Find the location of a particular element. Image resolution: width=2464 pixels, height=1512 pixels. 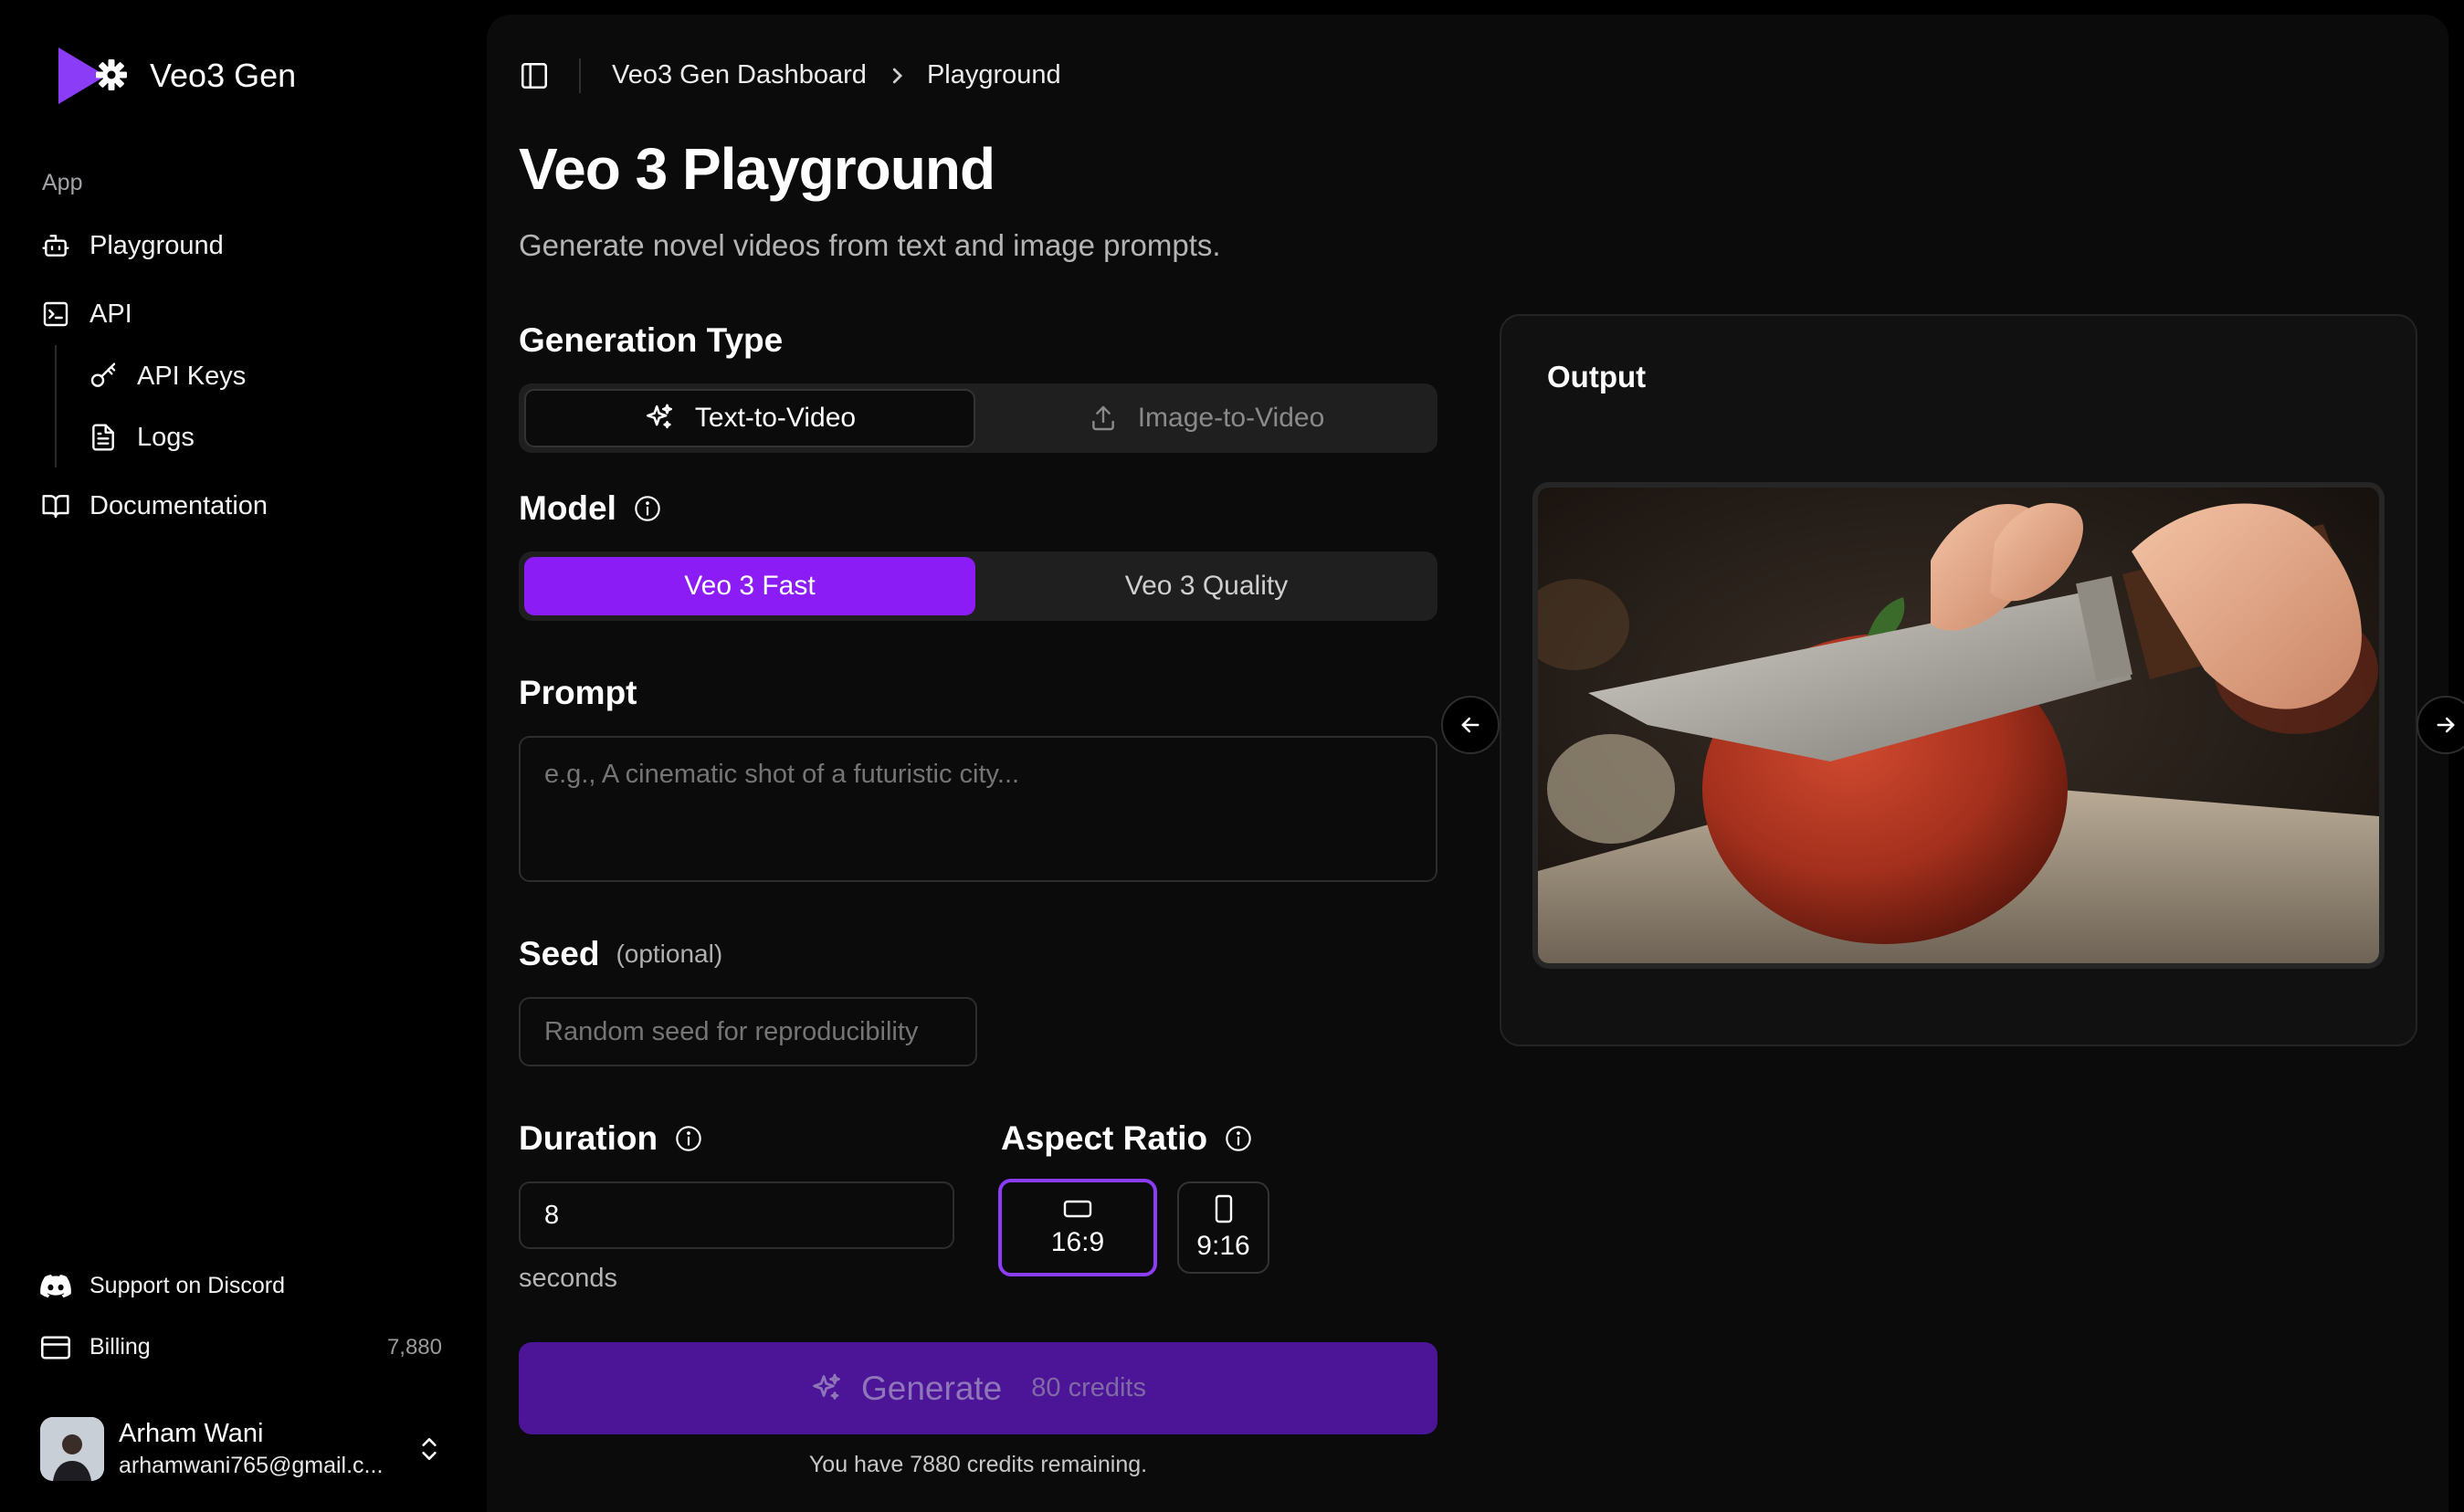

arrow-right-icon is located at coordinates (2446, 725).